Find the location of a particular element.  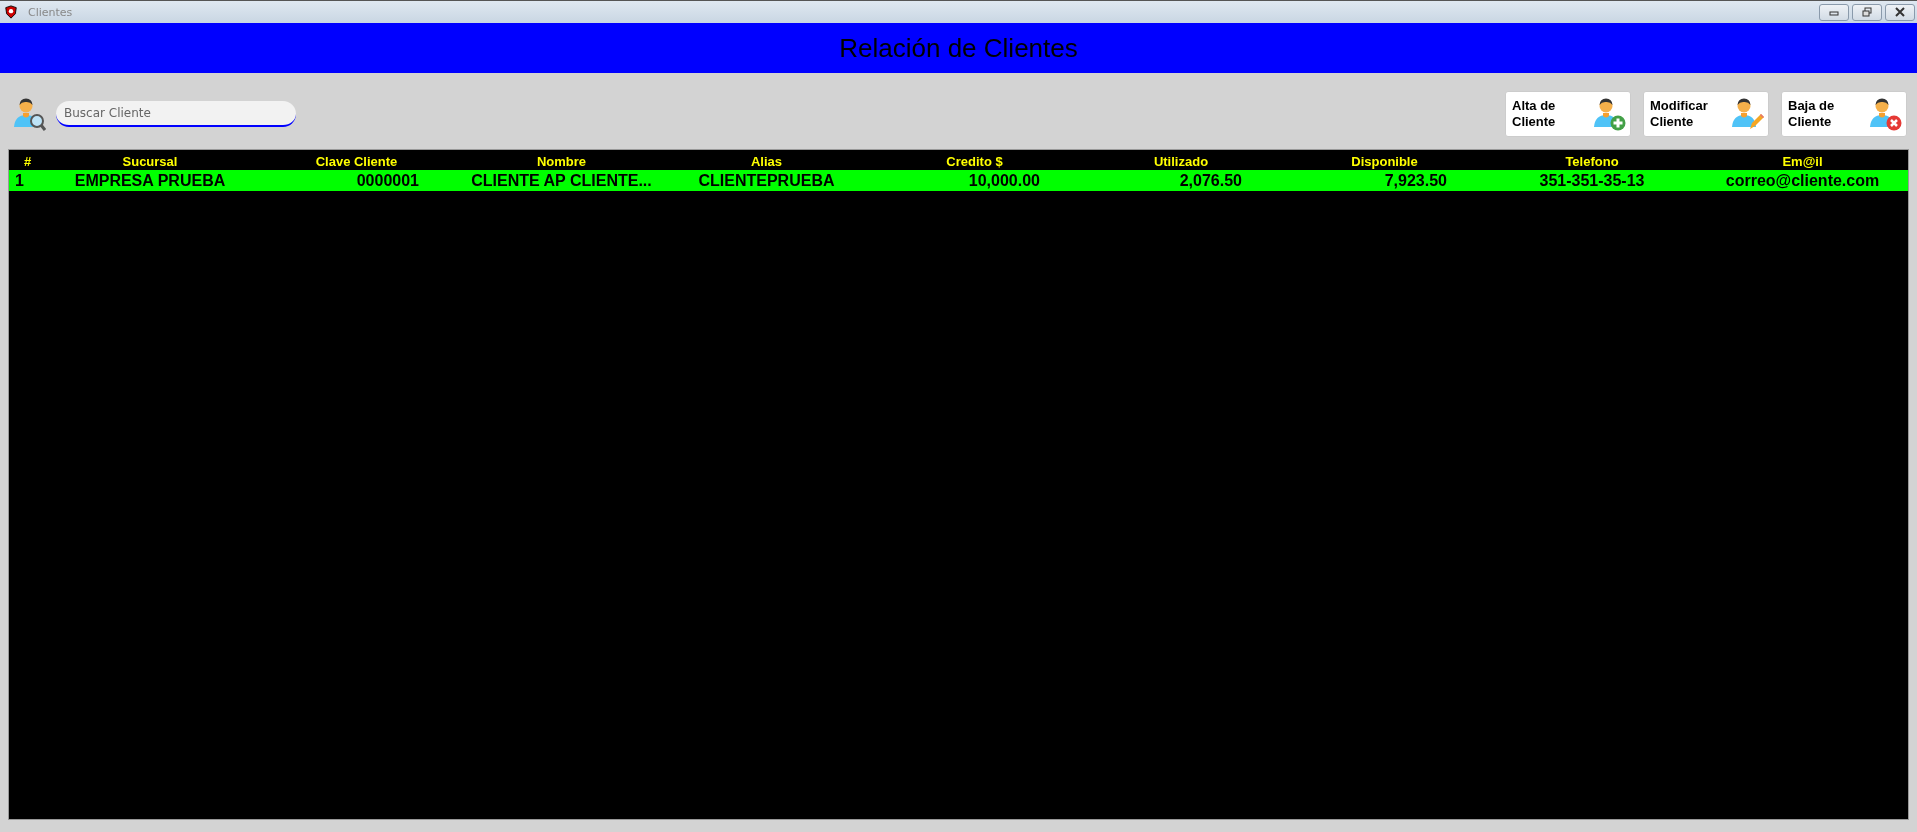

close-icon is located at coordinates (1900, 12).